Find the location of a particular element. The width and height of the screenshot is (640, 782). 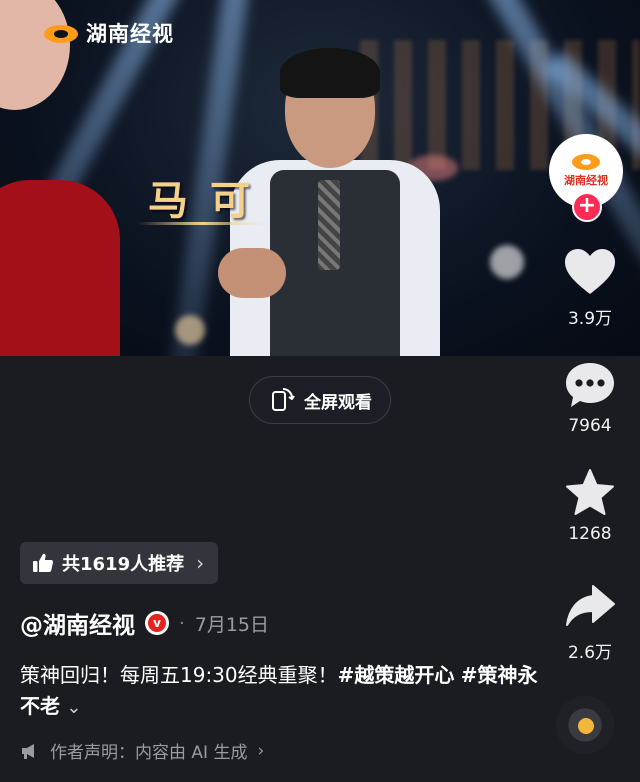

megaphone-icon is located at coordinates (28, 751).